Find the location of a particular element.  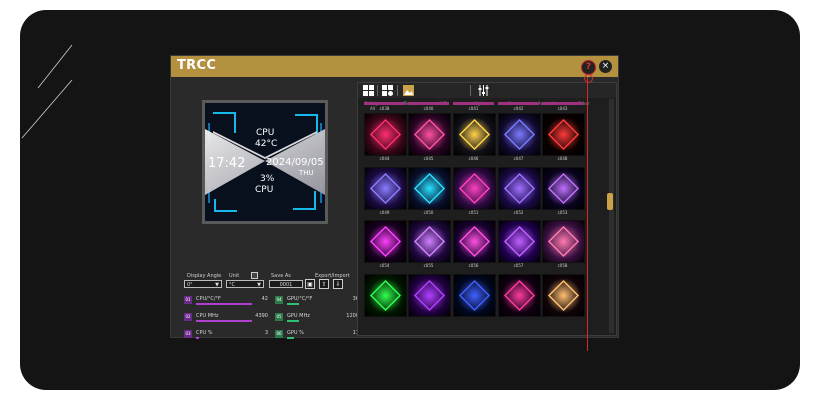

import-button: ⇩ is located at coordinates (338, 284).